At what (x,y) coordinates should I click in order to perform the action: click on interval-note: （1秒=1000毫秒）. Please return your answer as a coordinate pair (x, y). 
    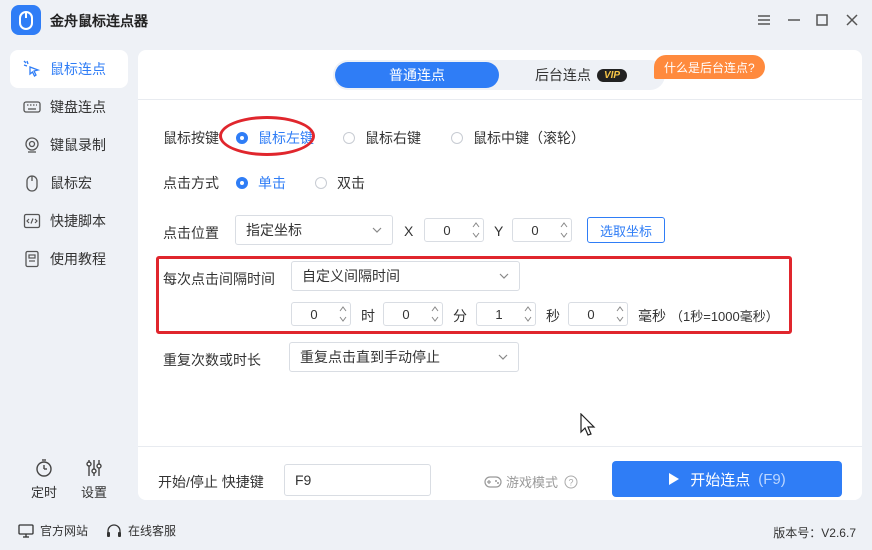
    Looking at the image, I should click on (724, 316).